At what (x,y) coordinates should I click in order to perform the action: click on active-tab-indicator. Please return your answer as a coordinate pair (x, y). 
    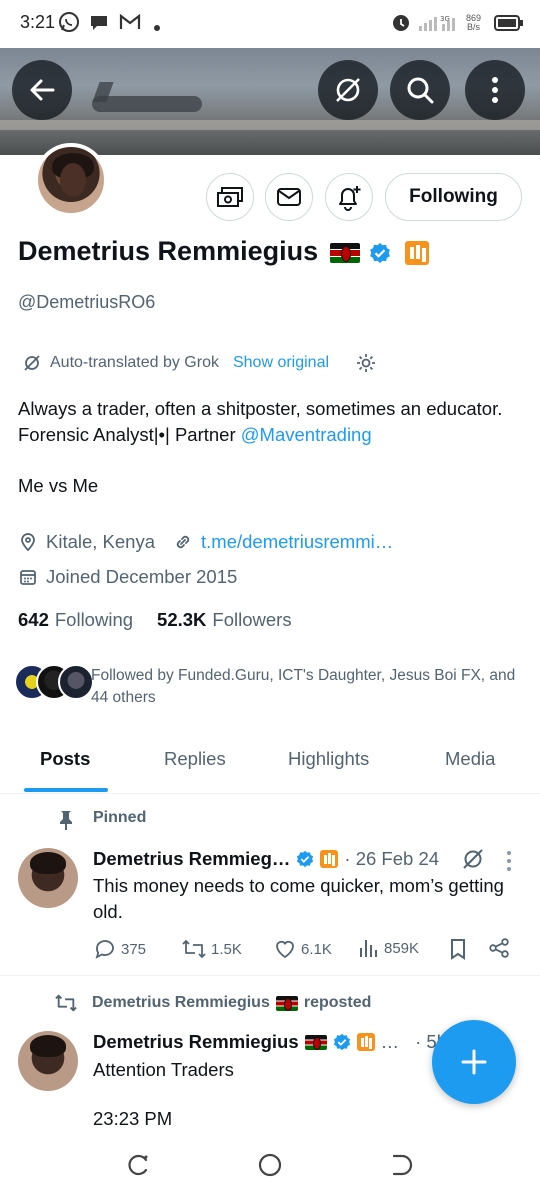
    Looking at the image, I should click on (66, 790).